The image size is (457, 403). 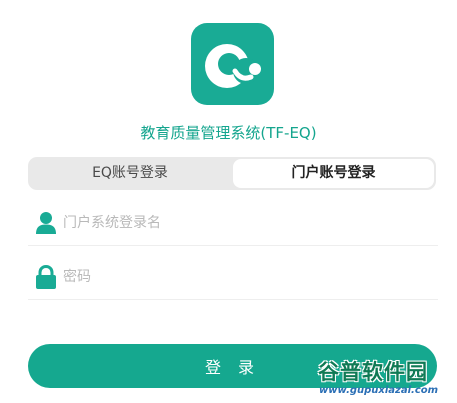 I want to click on login-button: 登 录, so click(x=232, y=366).